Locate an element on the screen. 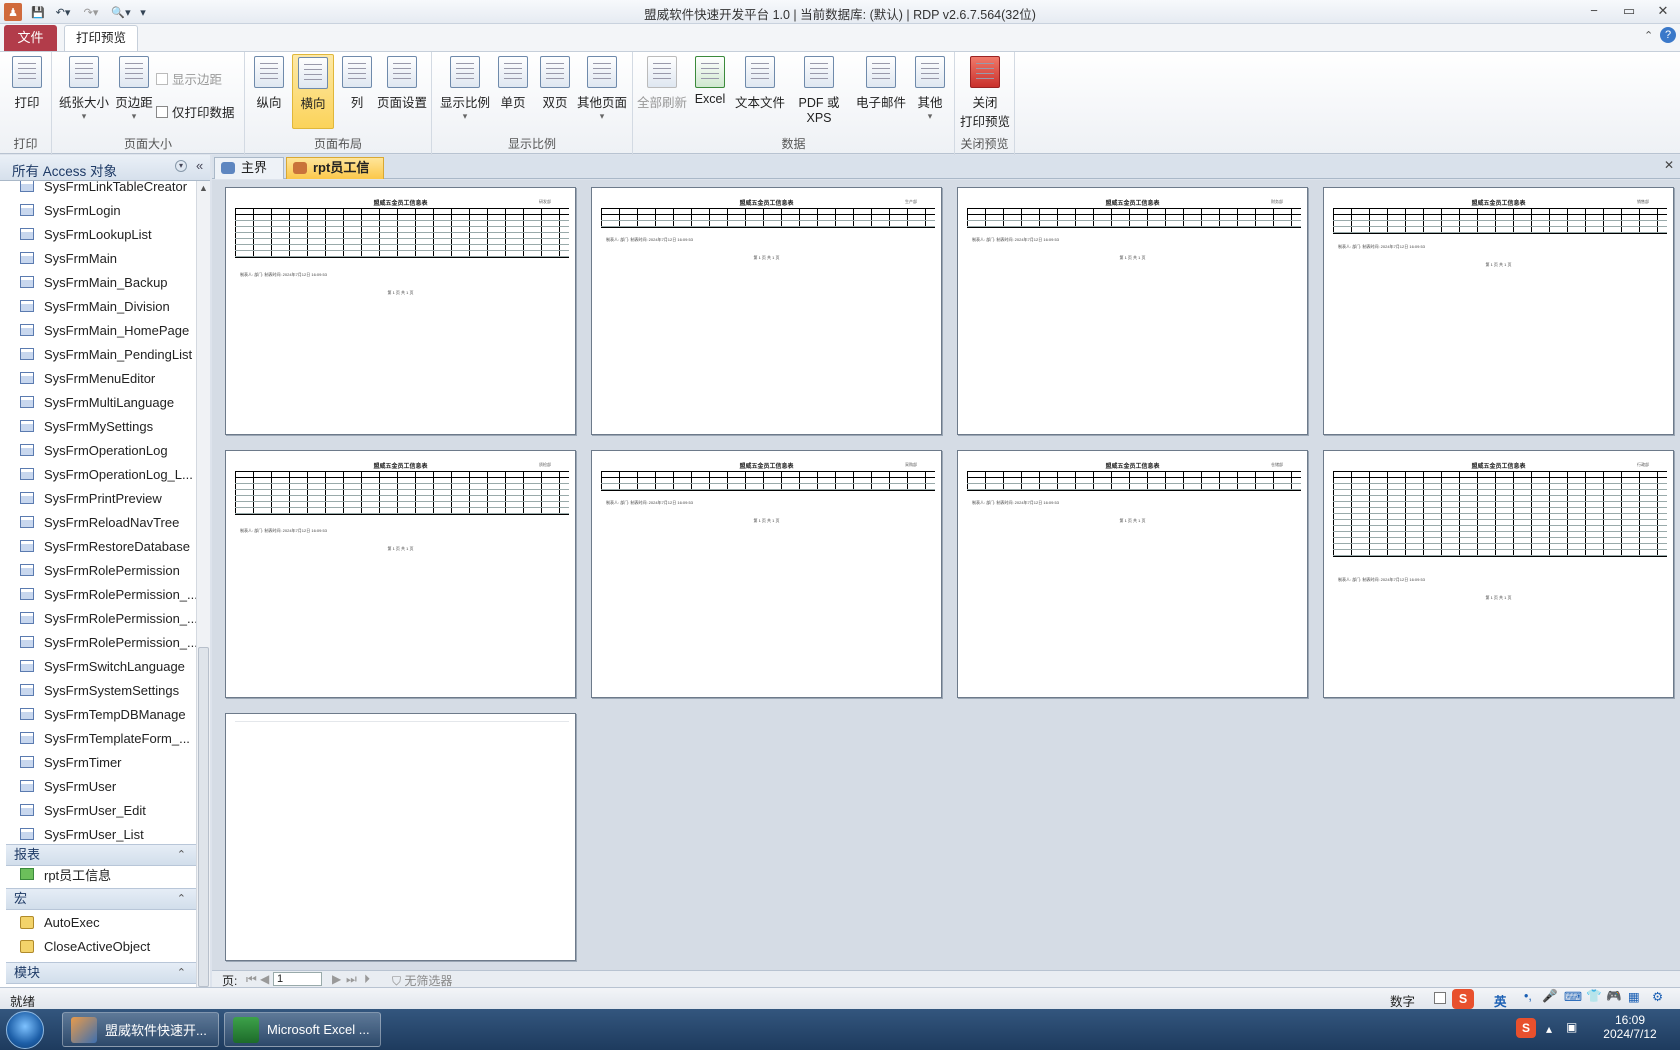 The height and width of the screenshot is (1050, 1680). nav-collapse-icon: « is located at coordinates (199, 165).